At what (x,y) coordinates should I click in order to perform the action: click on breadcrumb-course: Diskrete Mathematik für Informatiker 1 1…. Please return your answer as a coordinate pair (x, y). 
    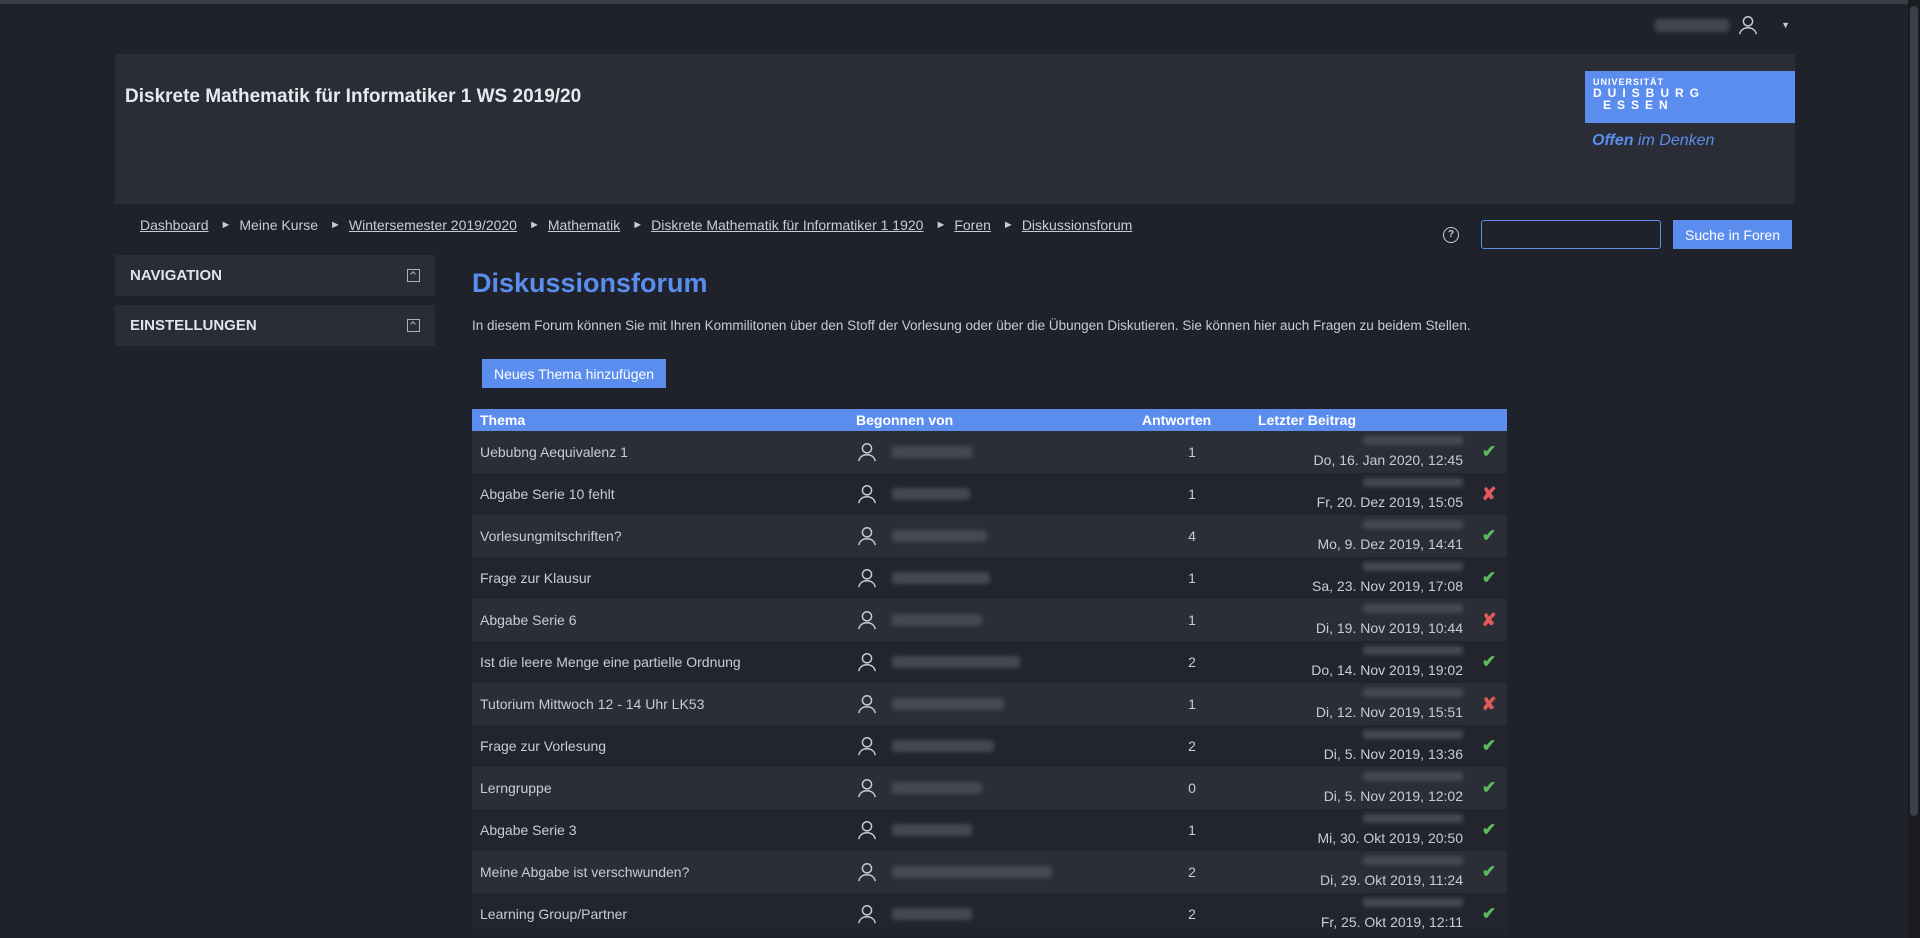
    Looking at the image, I should click on (787, 225).